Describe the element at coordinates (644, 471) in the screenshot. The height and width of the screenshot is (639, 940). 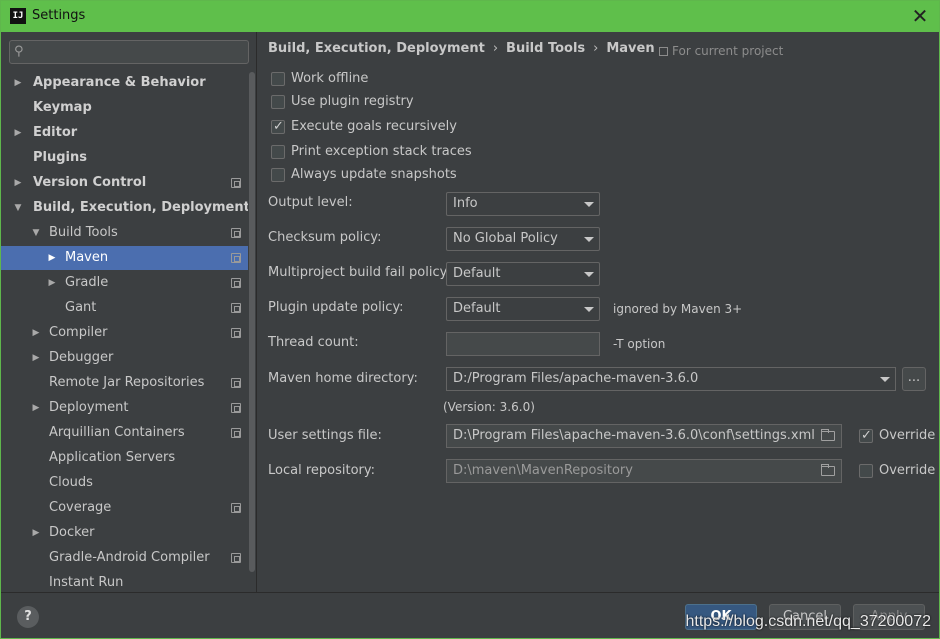
I see `local-repository-input: D:\maven\MavenRepository` at that location.